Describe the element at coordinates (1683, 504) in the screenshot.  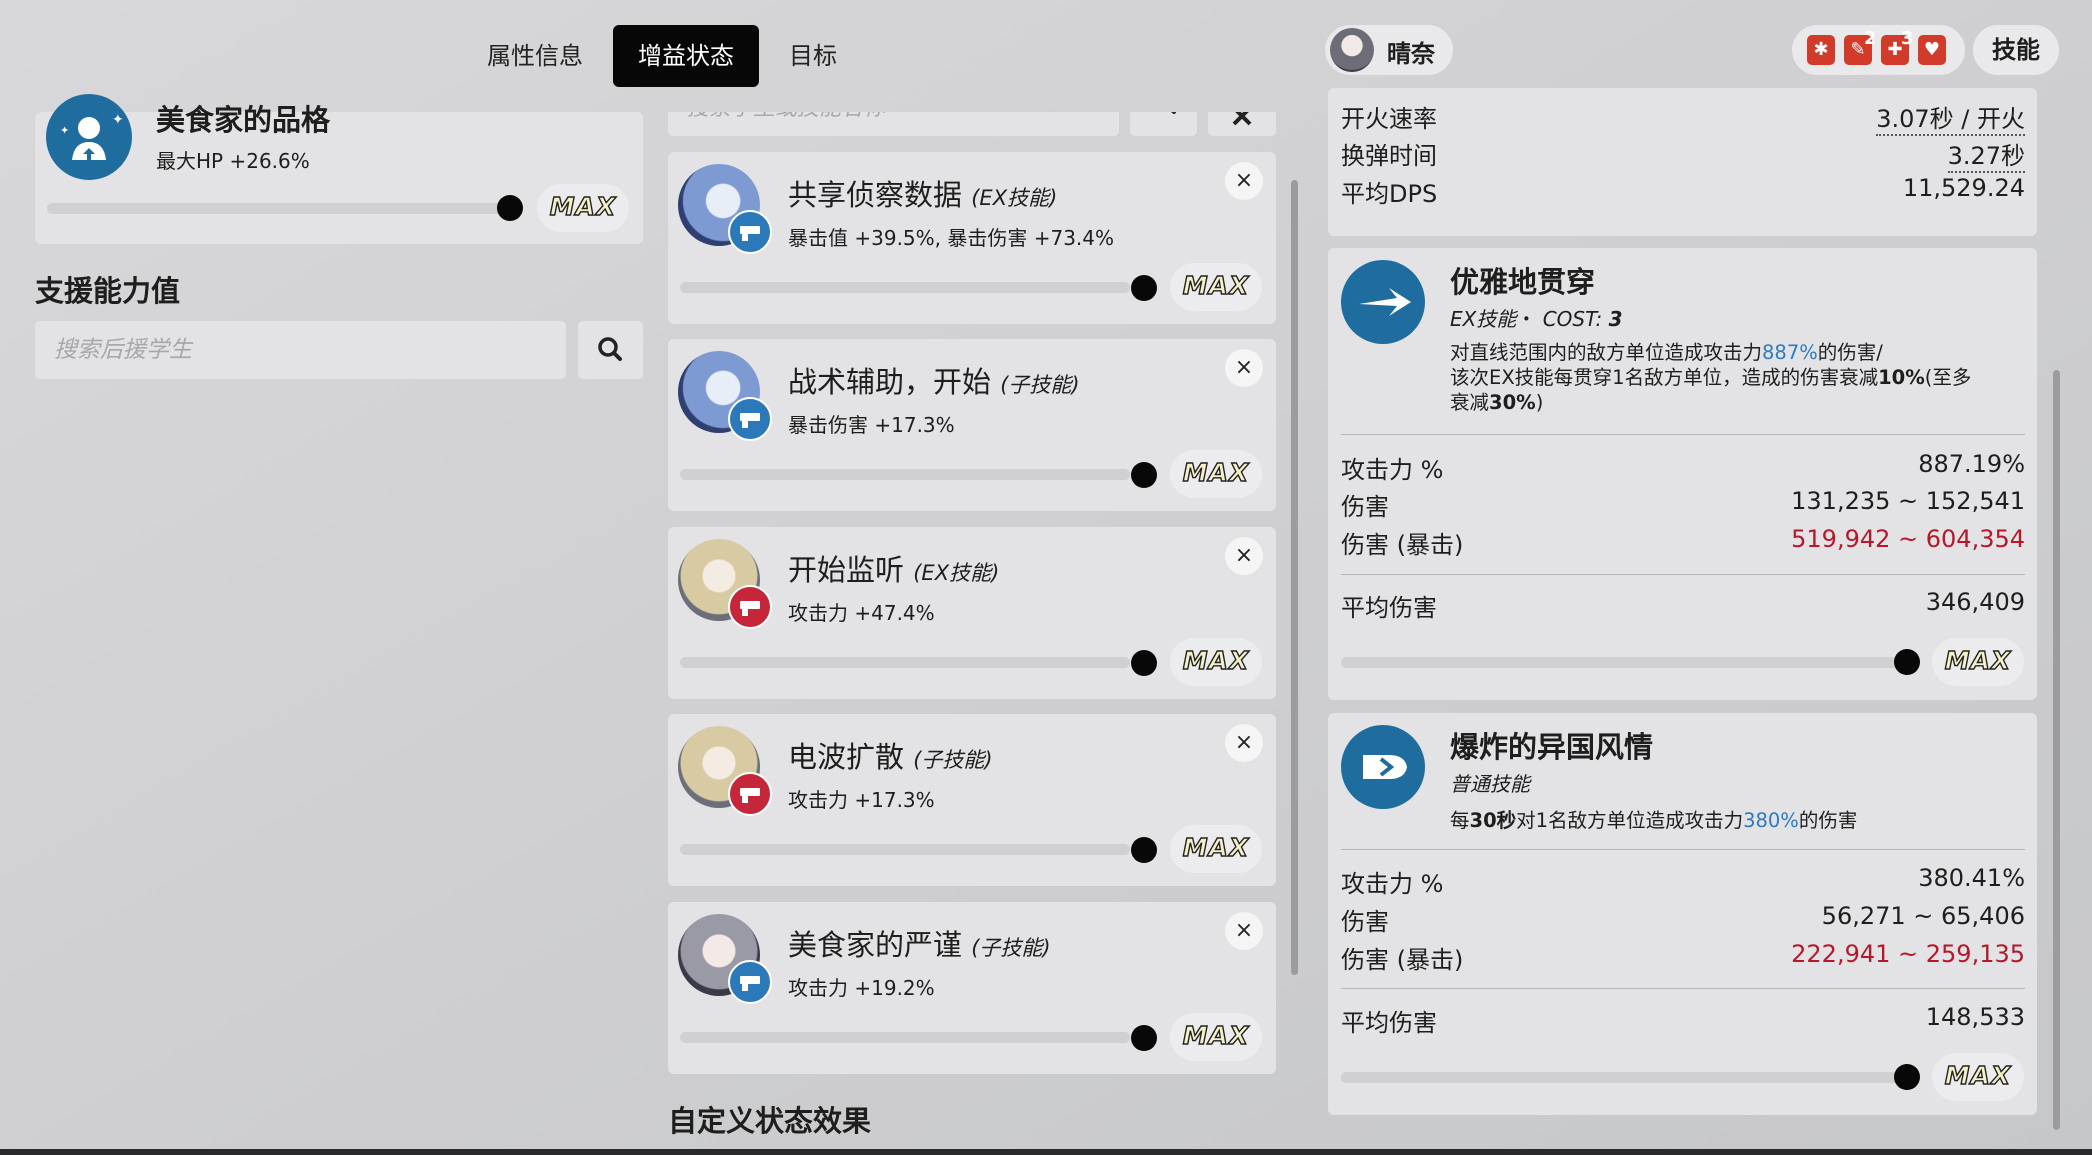
I see `skill-dmg-row: 伤害 131,235 ~ 152,541` at that location.